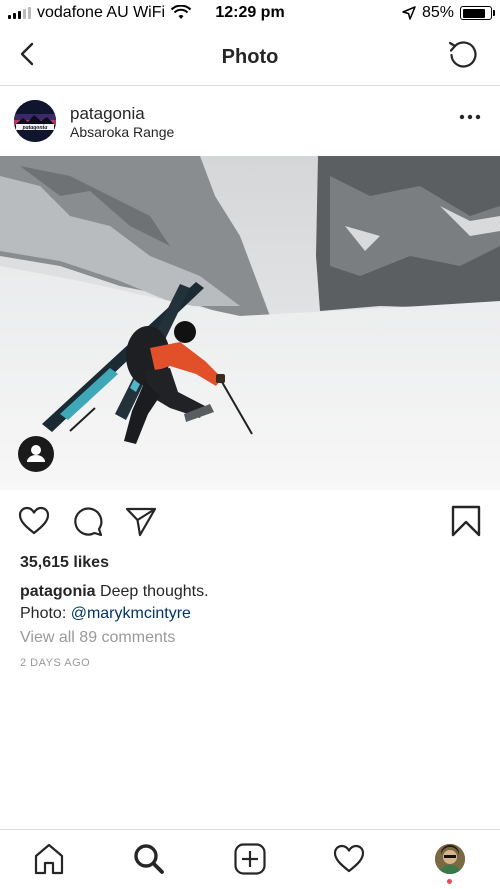  Describe the element at coordinates (474, 13) in the screenshot. I see `battery-level` at that location.